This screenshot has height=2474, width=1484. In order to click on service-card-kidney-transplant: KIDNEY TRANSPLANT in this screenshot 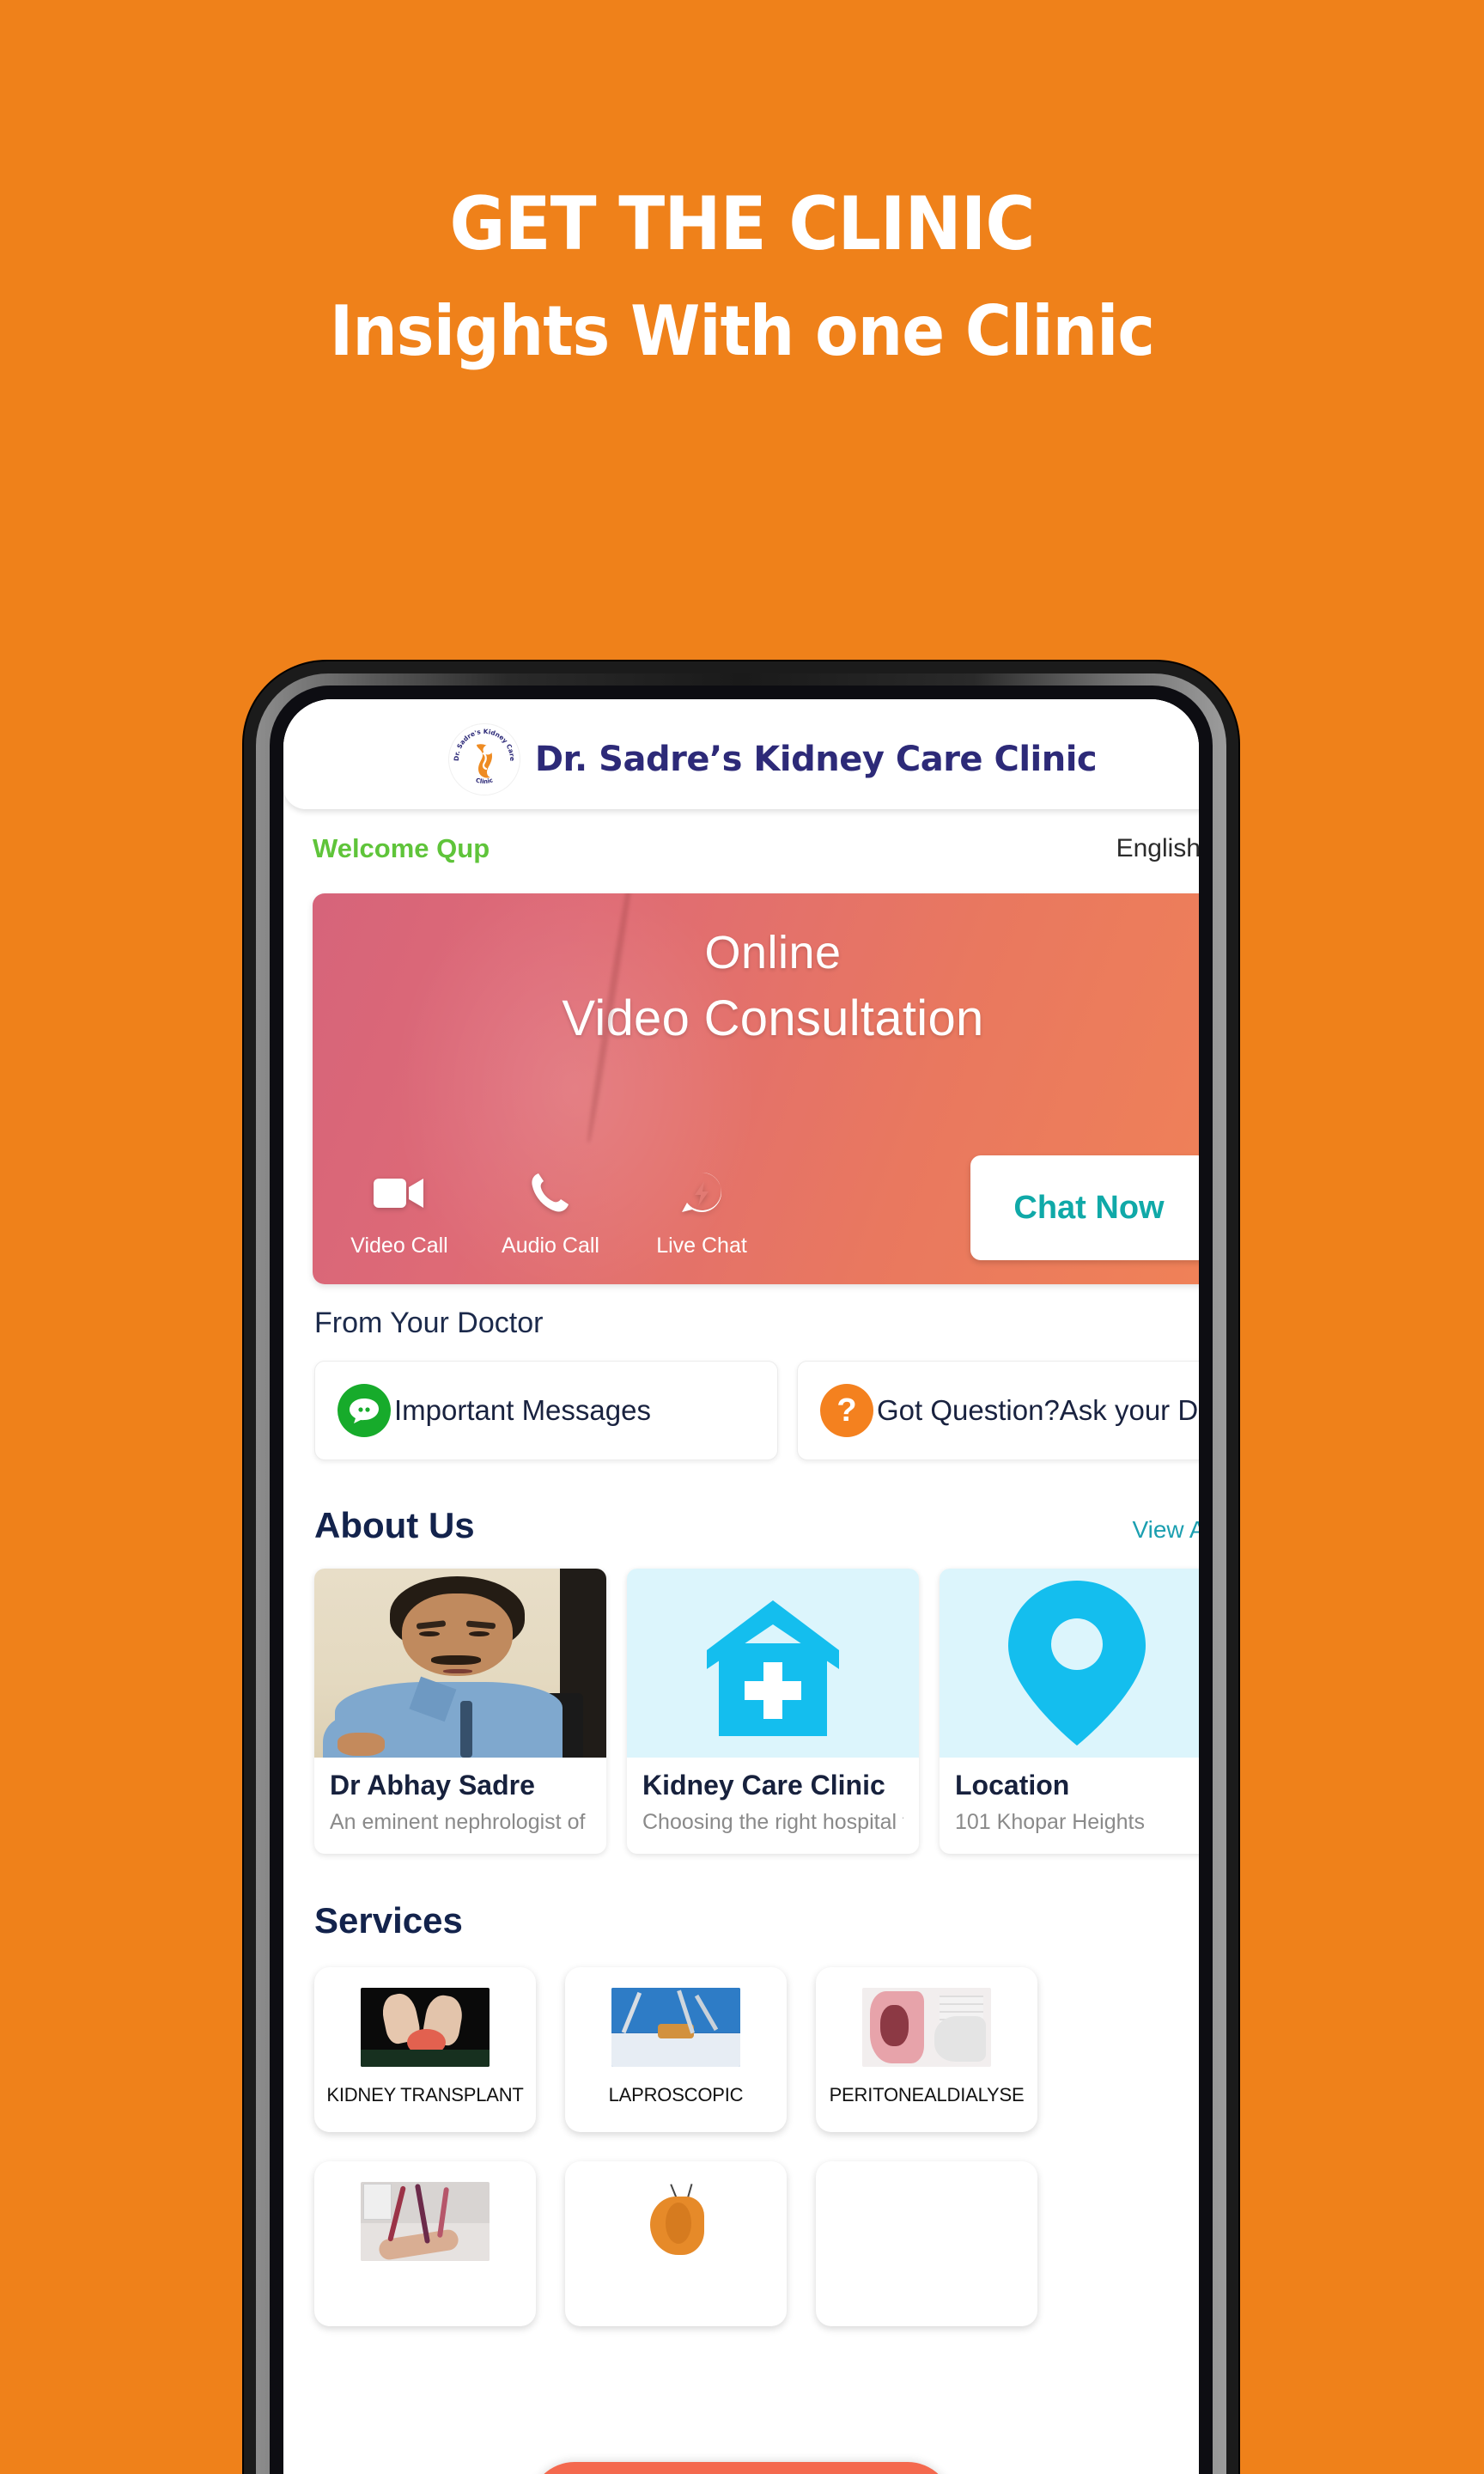, I will do `click(425, 2049)`.